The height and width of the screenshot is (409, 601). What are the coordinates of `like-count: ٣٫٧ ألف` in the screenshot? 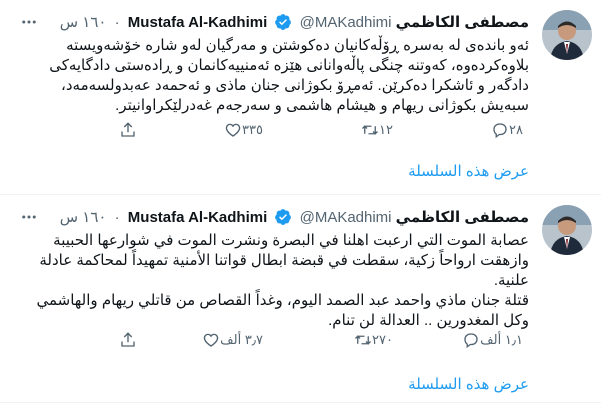 It's located at (241, 339).